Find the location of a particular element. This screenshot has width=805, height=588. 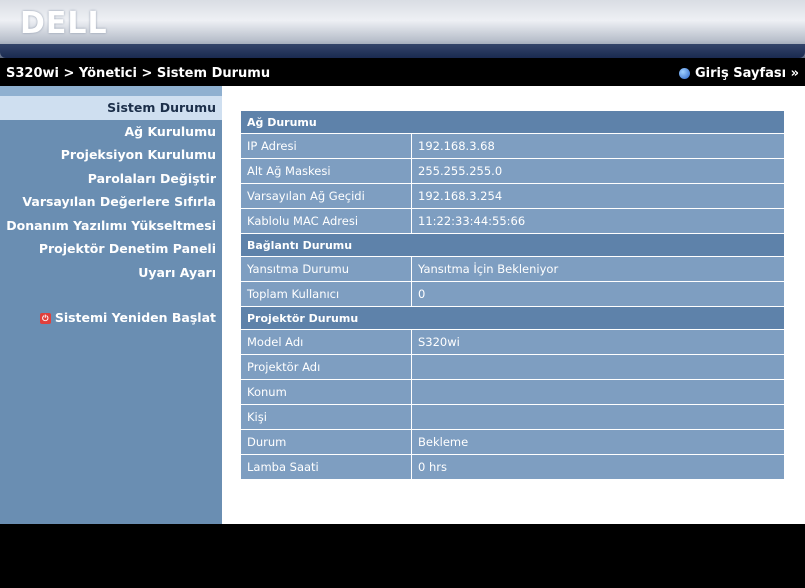

header-banner: DELL is located at coordinates (402, 29).